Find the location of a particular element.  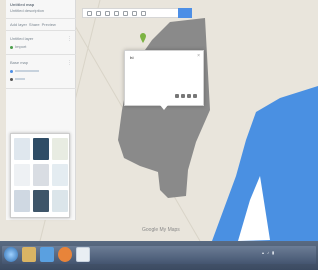

hand-icon is located at coordinates (107, 13).